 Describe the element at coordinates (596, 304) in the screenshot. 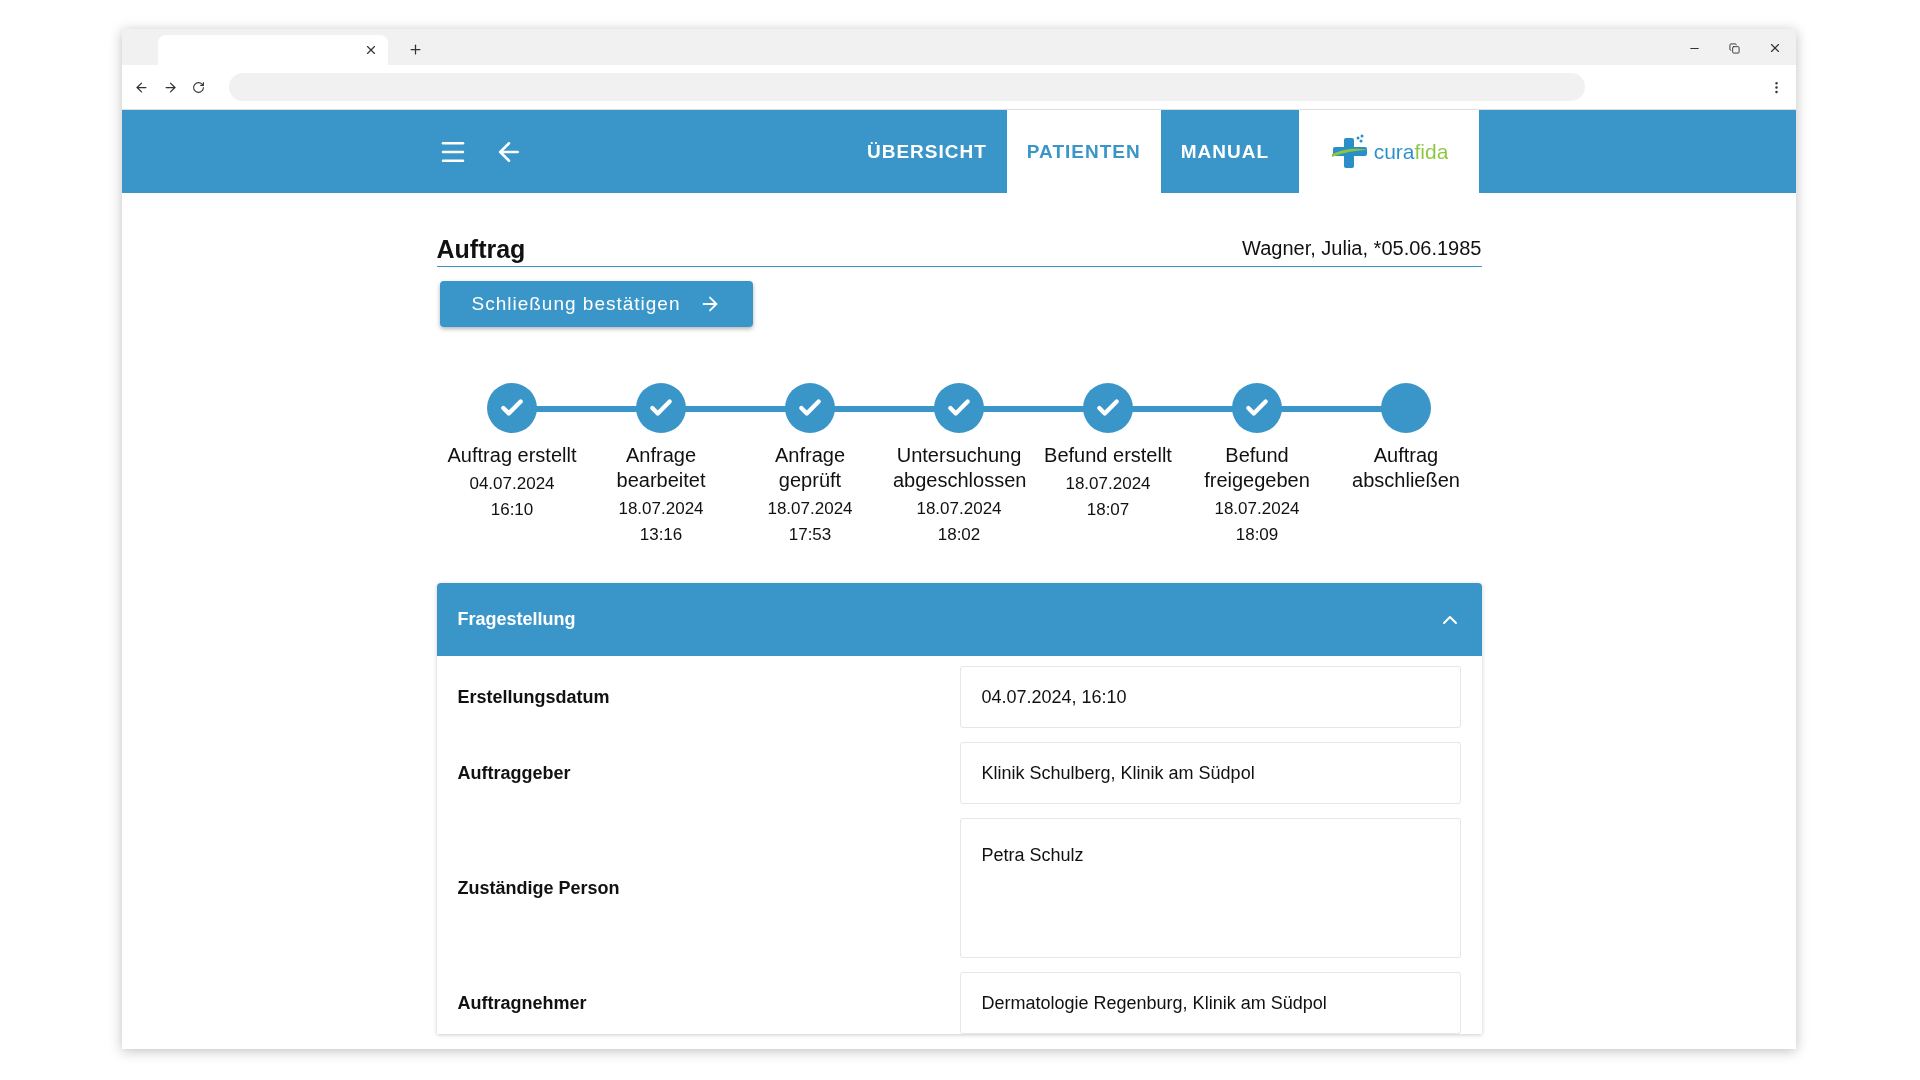

I see `confirm-button: Schließung bestätigen` at that location.